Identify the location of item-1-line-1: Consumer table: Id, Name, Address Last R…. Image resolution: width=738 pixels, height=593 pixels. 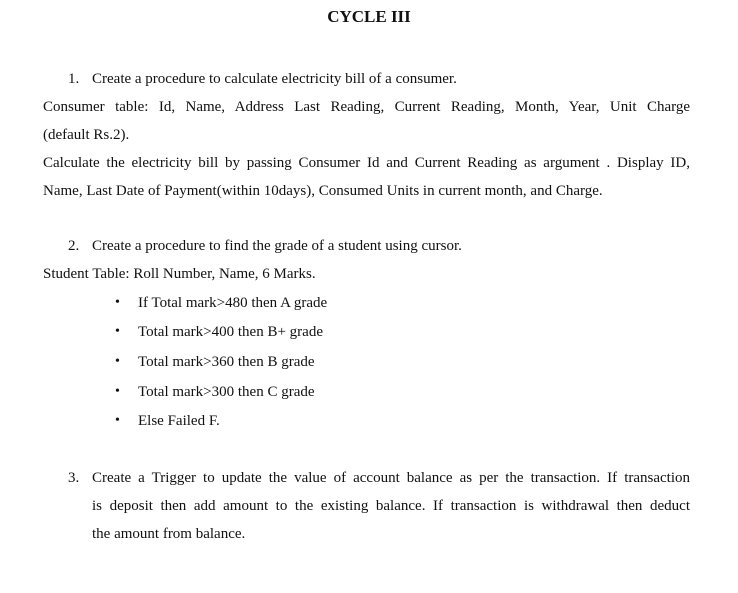
(366, 107).